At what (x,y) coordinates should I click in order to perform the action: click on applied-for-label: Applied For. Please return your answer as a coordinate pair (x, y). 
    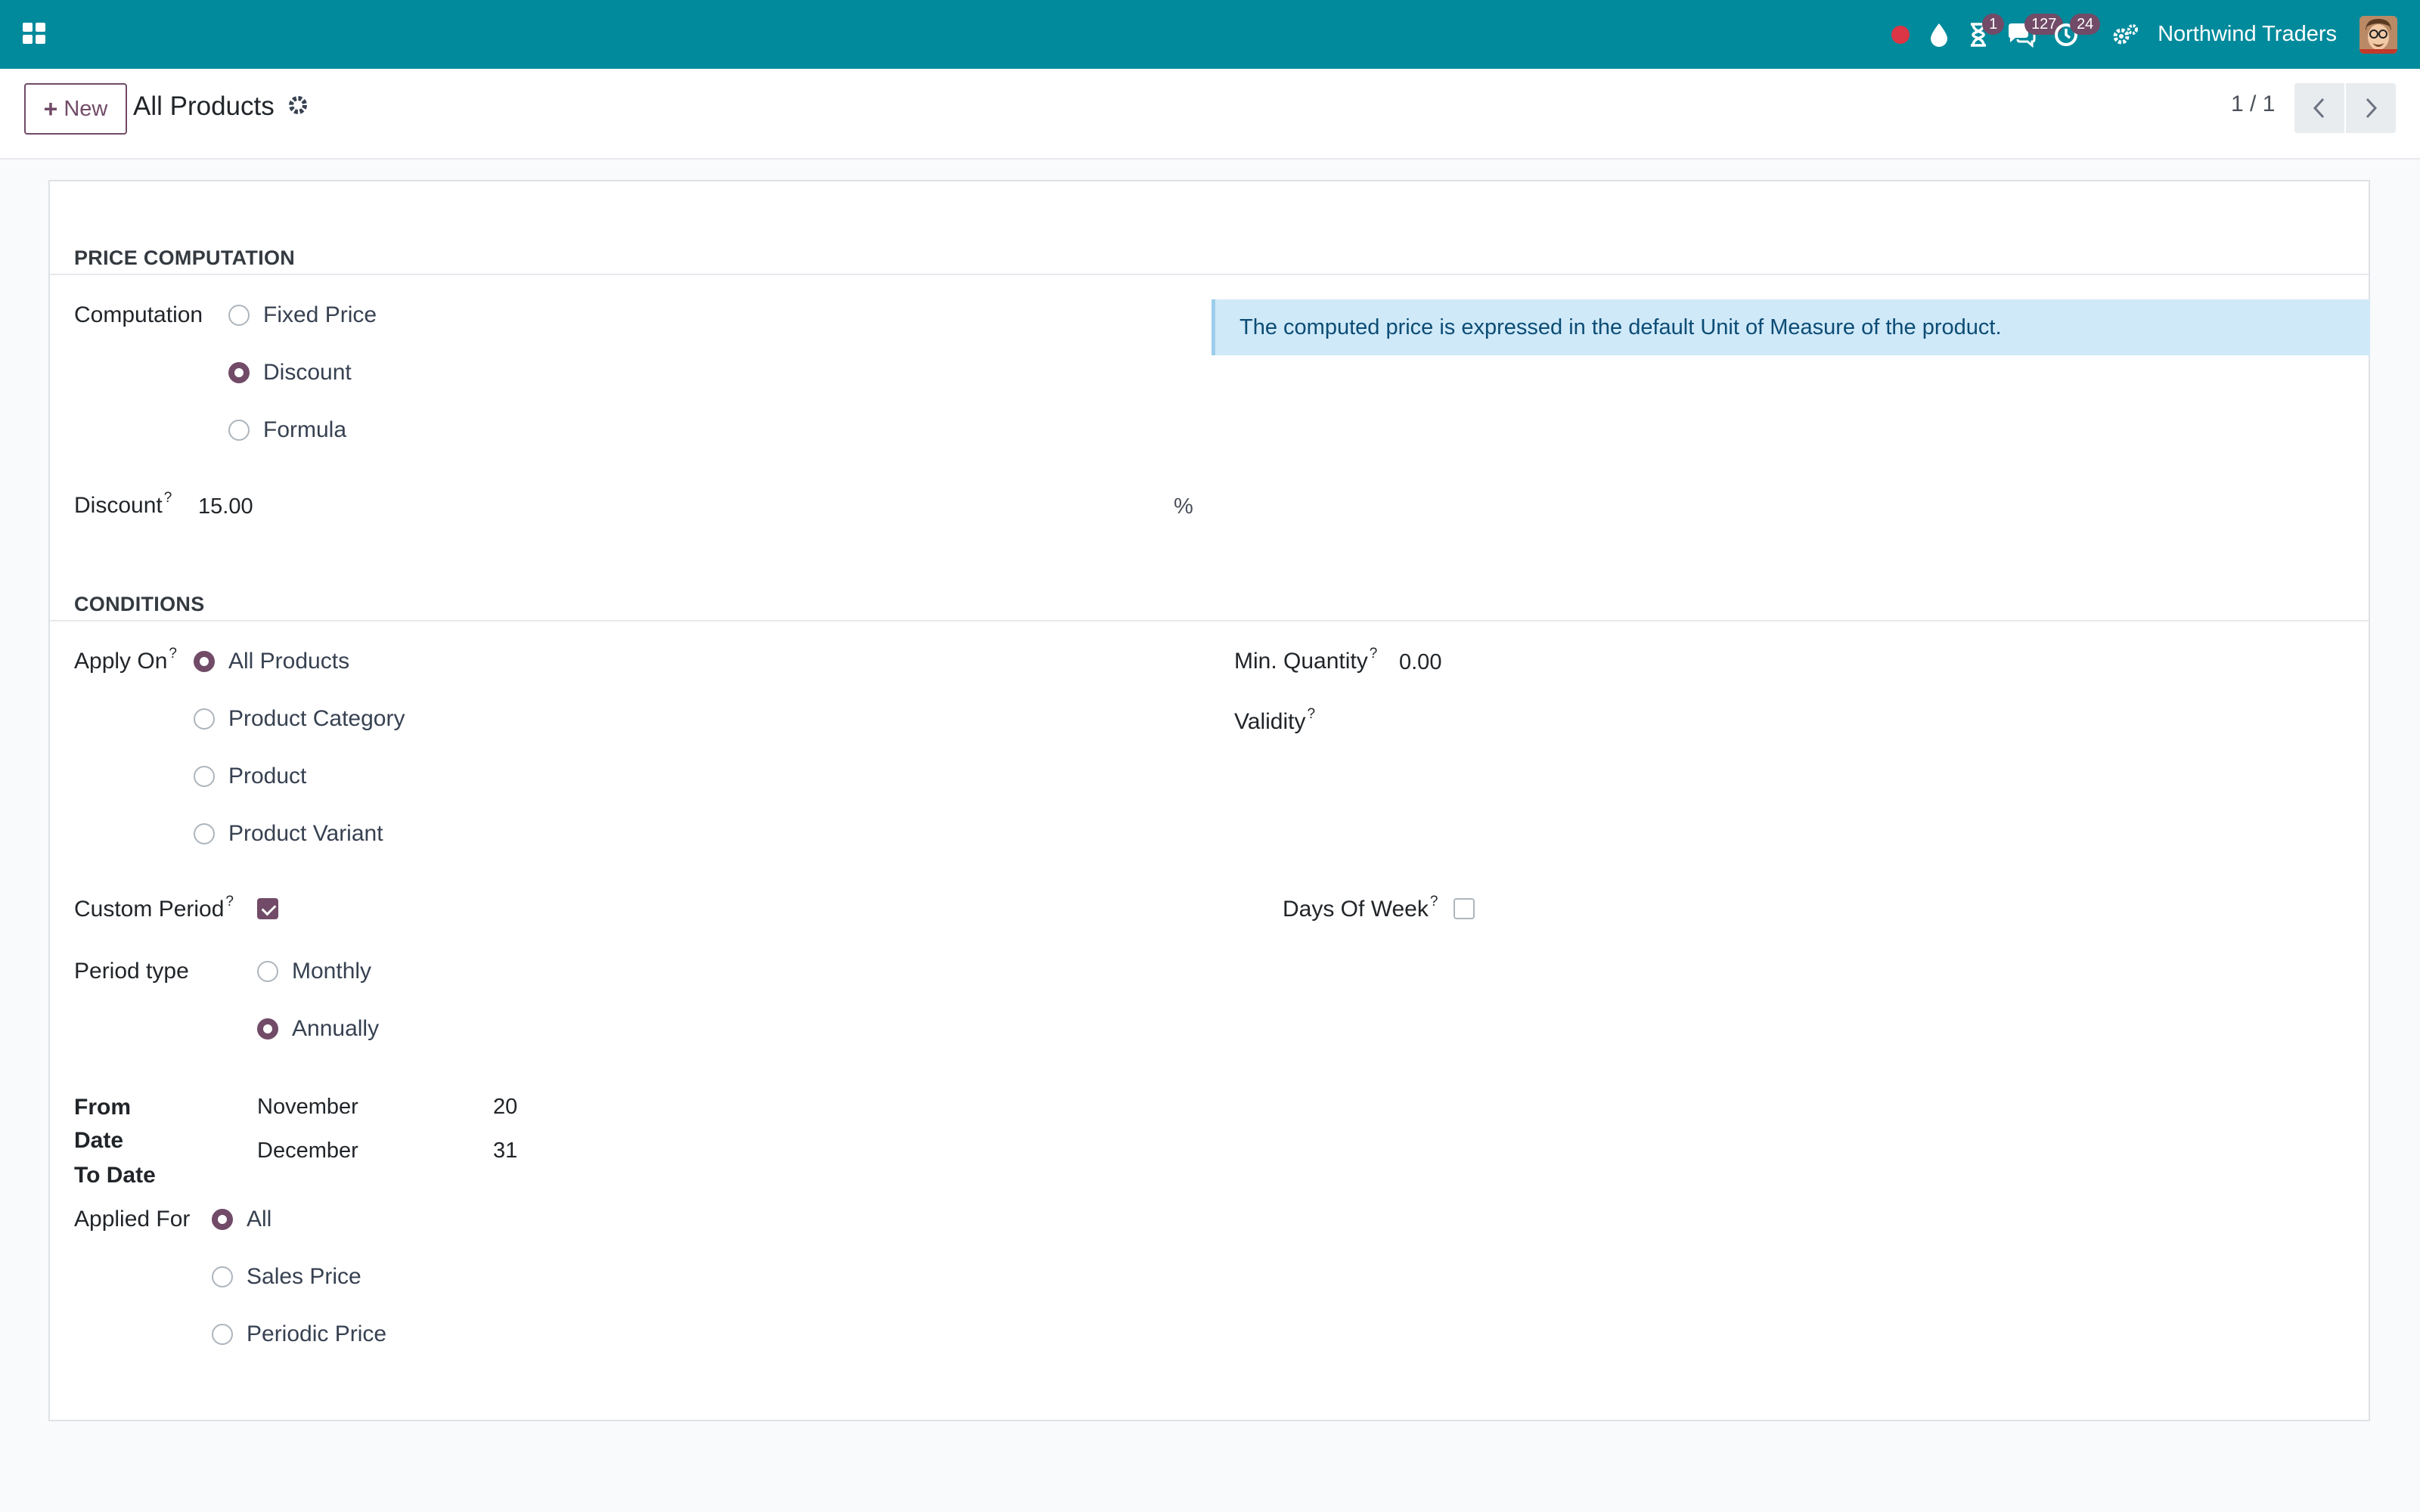
    Looking at the image, I should click on (132, 1219).